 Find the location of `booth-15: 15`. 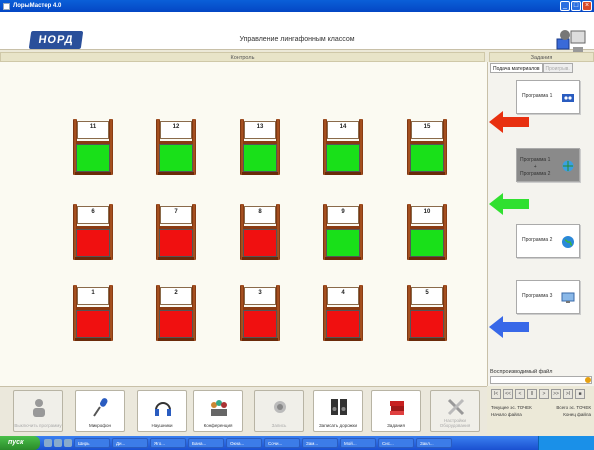

booth-15: 15 is located at coordinates (427, 147).